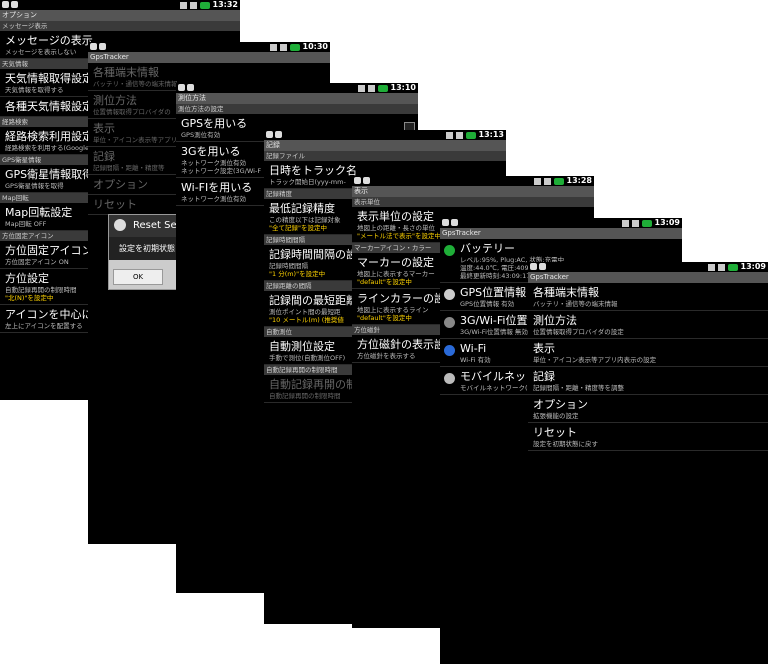 Image resolution: width=768 pixels, height=664 pixels. Describe the element at coordinates (120, 26) in the screenshot. I see `category-header: メッセージ表示` at that location.